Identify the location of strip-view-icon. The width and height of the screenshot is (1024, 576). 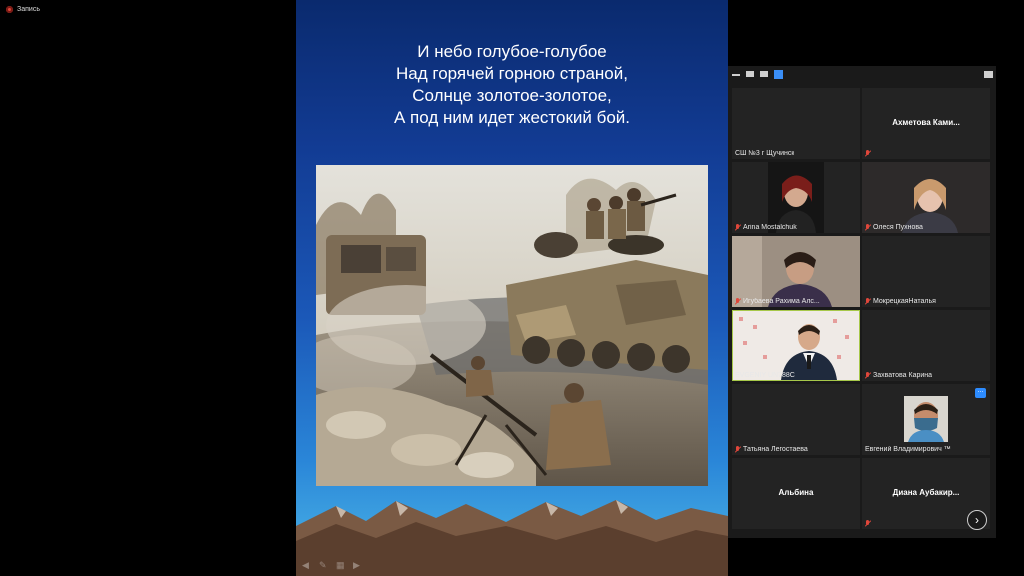
(764, 74).